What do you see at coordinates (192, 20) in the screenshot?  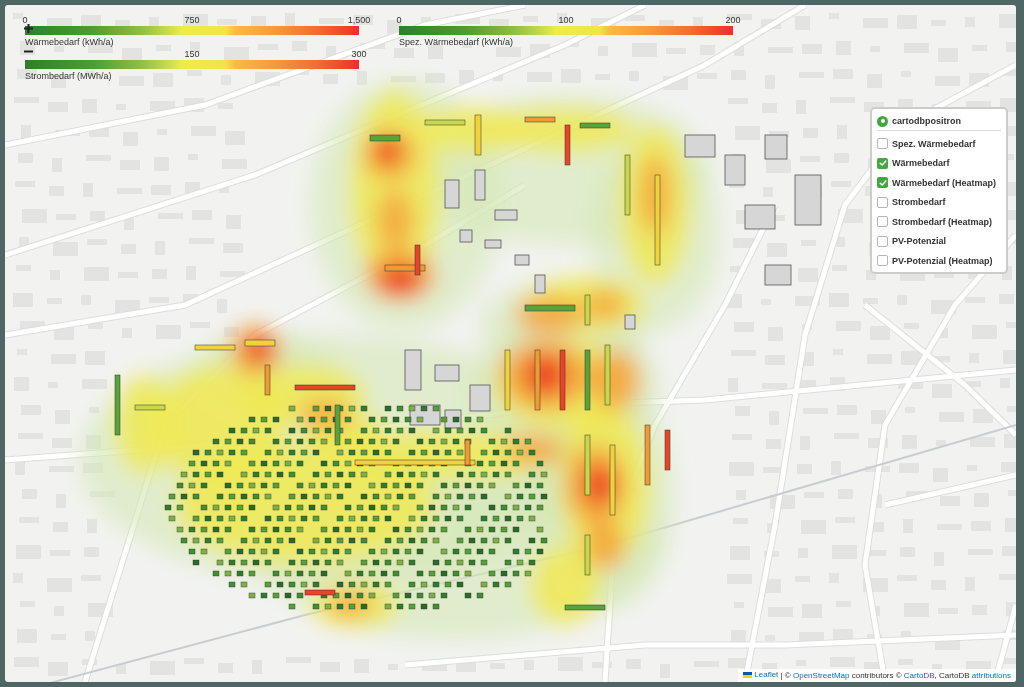 I see `tick-label: 750` at bounding box center [192, 20].